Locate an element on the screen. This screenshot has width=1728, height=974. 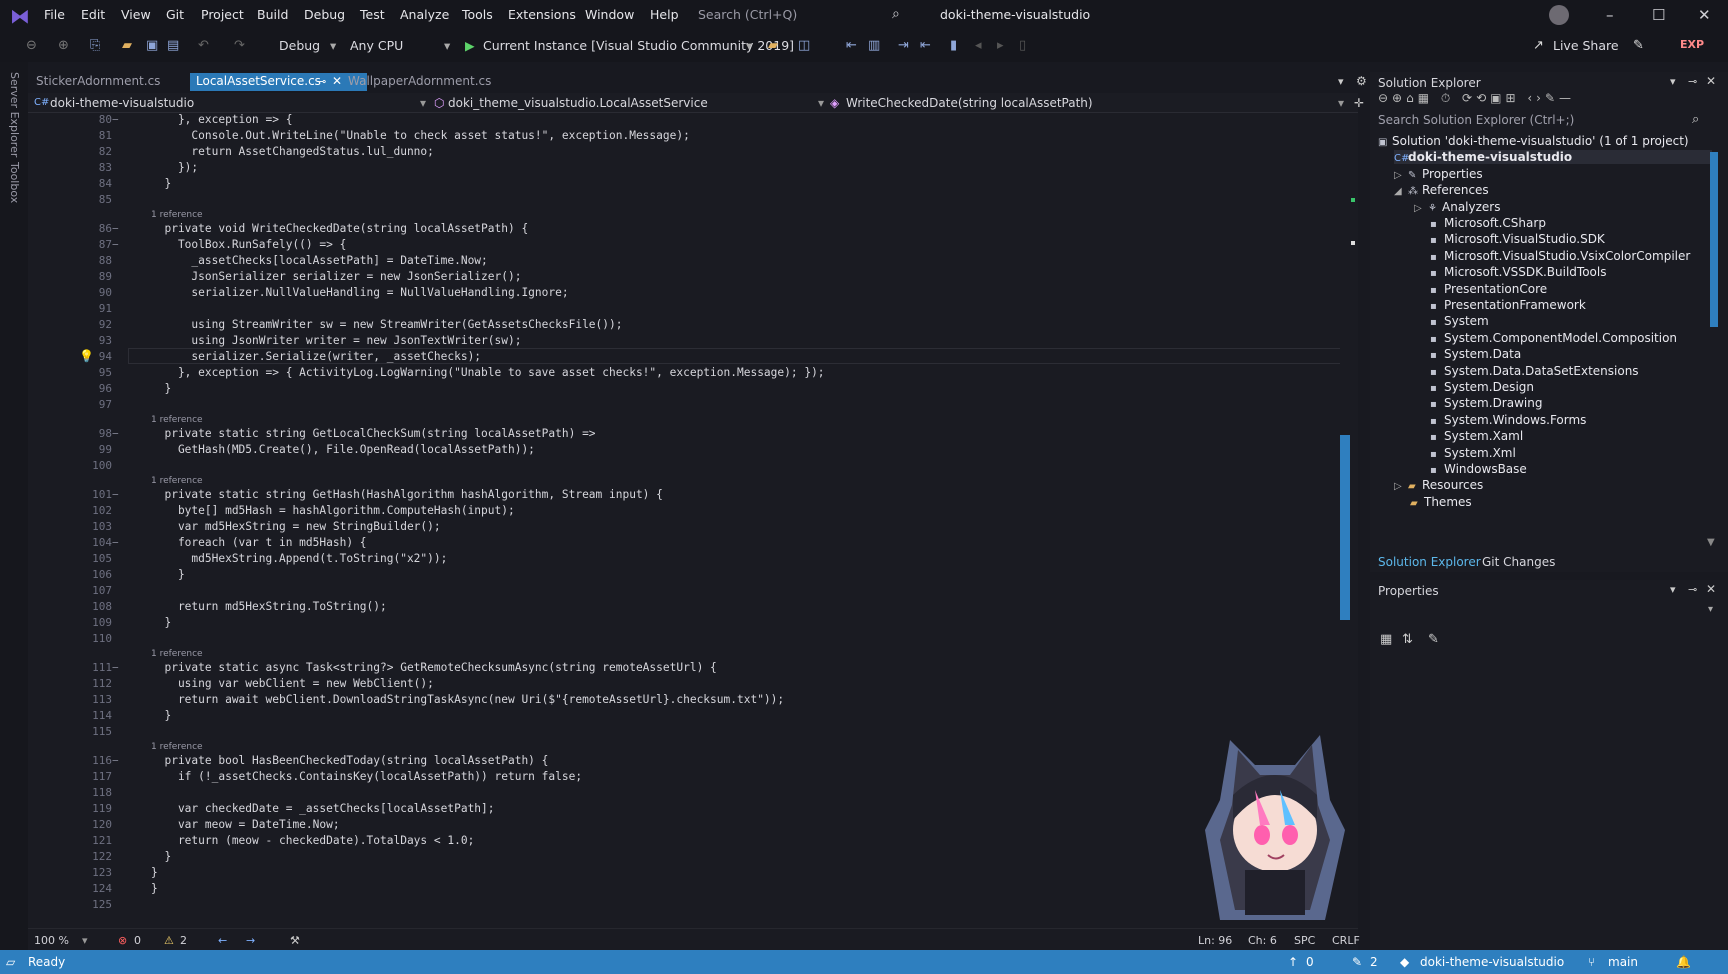
property-pages-icon: ✎ is located at coordinates (1433, 639).